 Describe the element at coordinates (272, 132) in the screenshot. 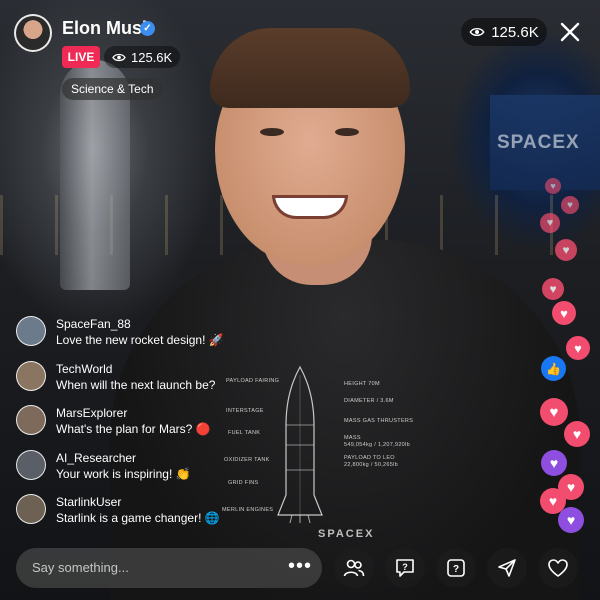

I see `host-left-eye` at that location.